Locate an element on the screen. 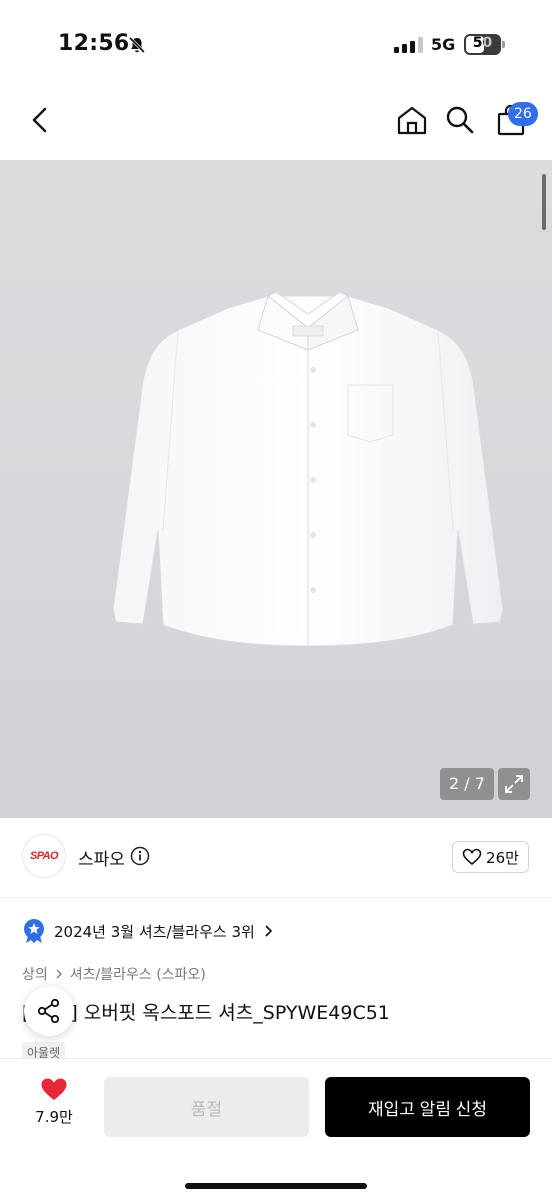 This screenshot has height=1200, width=552. heart-outline-icon is located at coordinates (472, 857).